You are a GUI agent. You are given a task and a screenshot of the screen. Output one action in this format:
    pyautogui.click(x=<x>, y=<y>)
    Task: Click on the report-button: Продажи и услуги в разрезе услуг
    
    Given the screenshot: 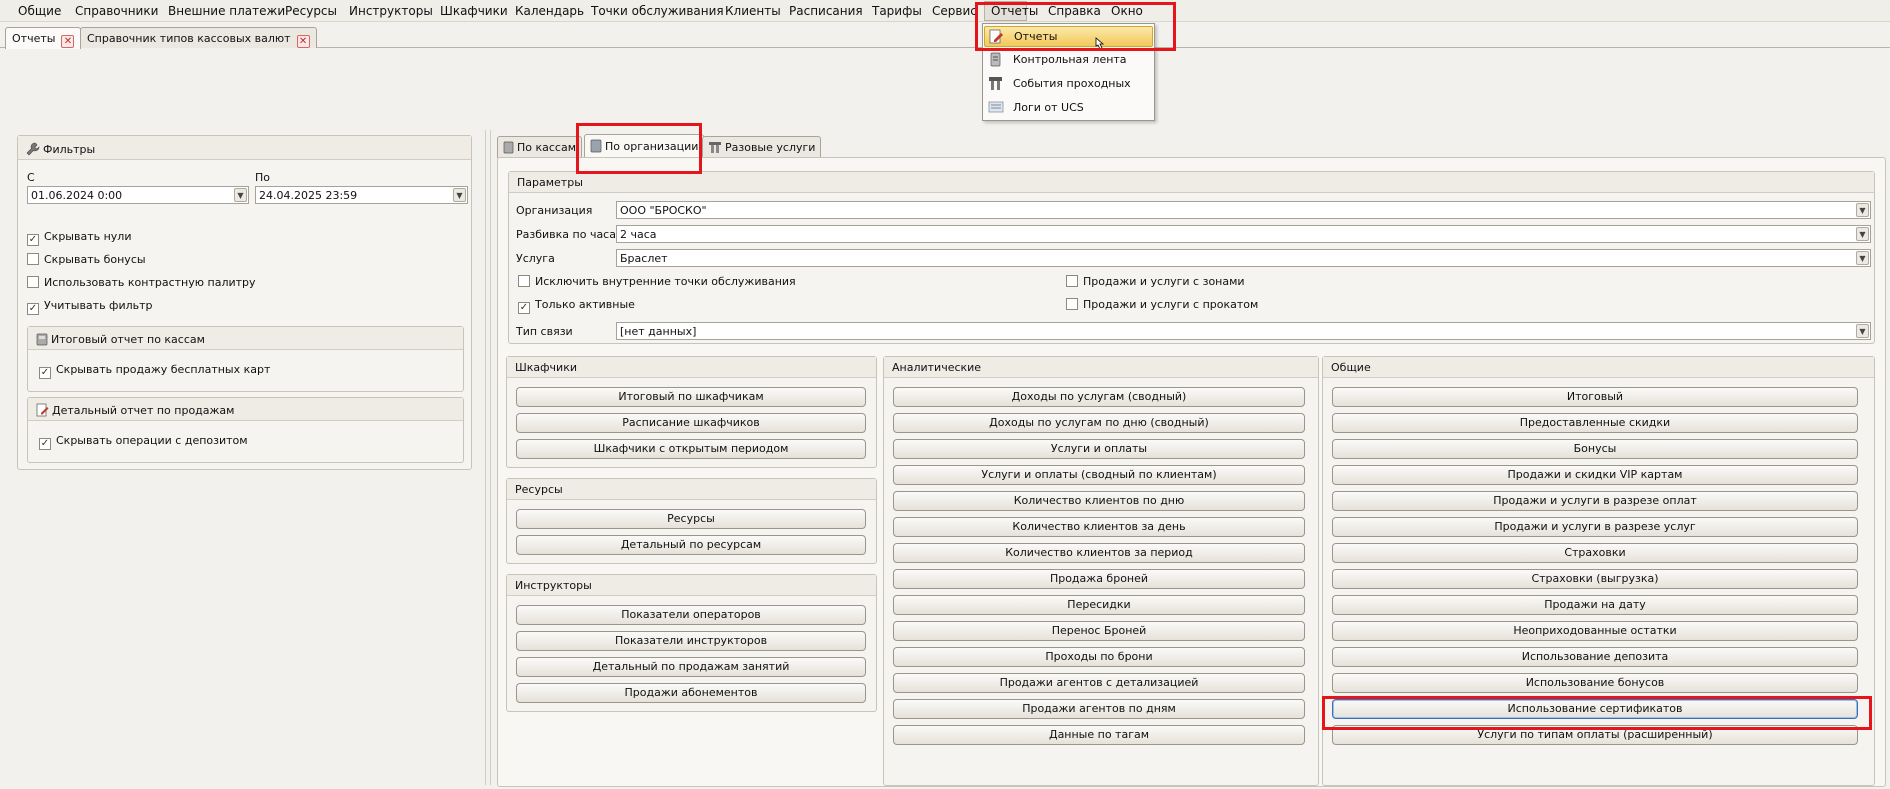 What is the action you would take?
    pyautogui.click(x=1595, y=527)
    